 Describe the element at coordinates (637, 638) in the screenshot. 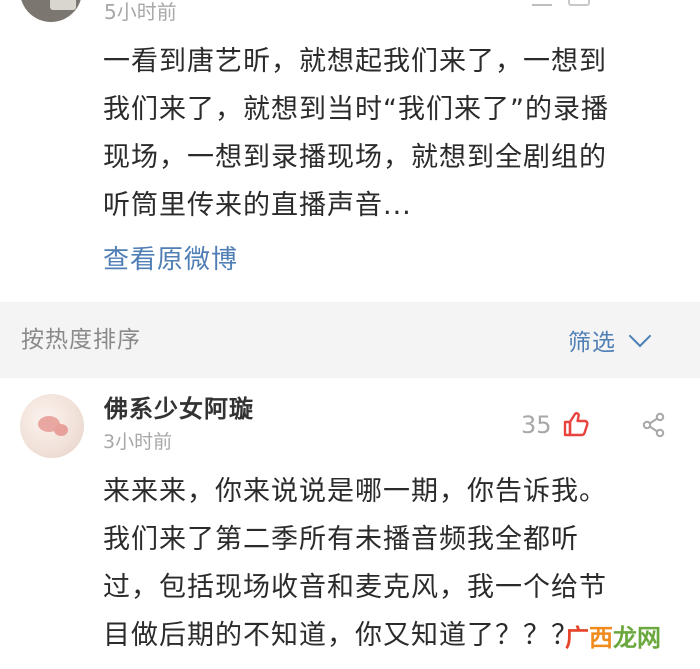

I see `watermark-text: 龙网` at that location.